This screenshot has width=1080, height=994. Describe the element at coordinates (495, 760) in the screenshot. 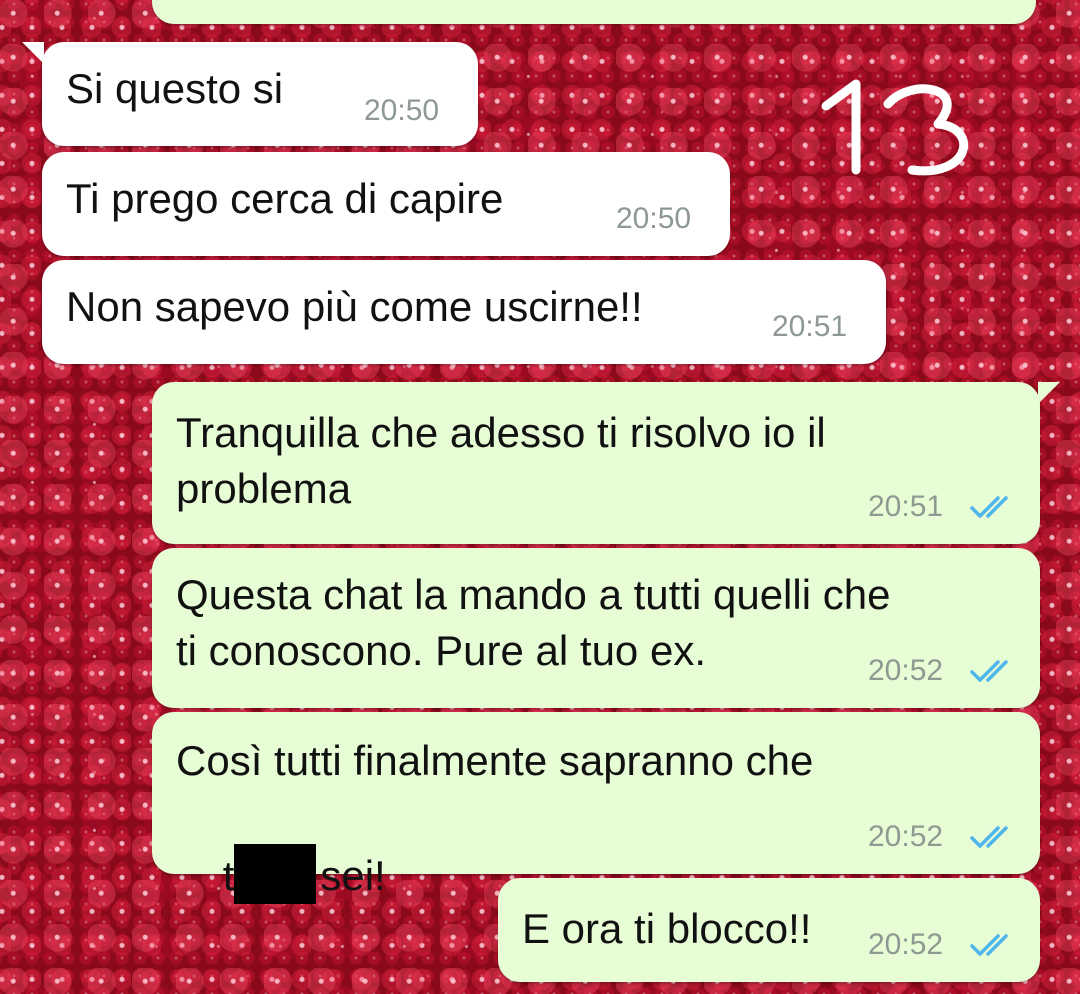

I see `message-text-line: Così tutti finalmente sapranno che` at that location.